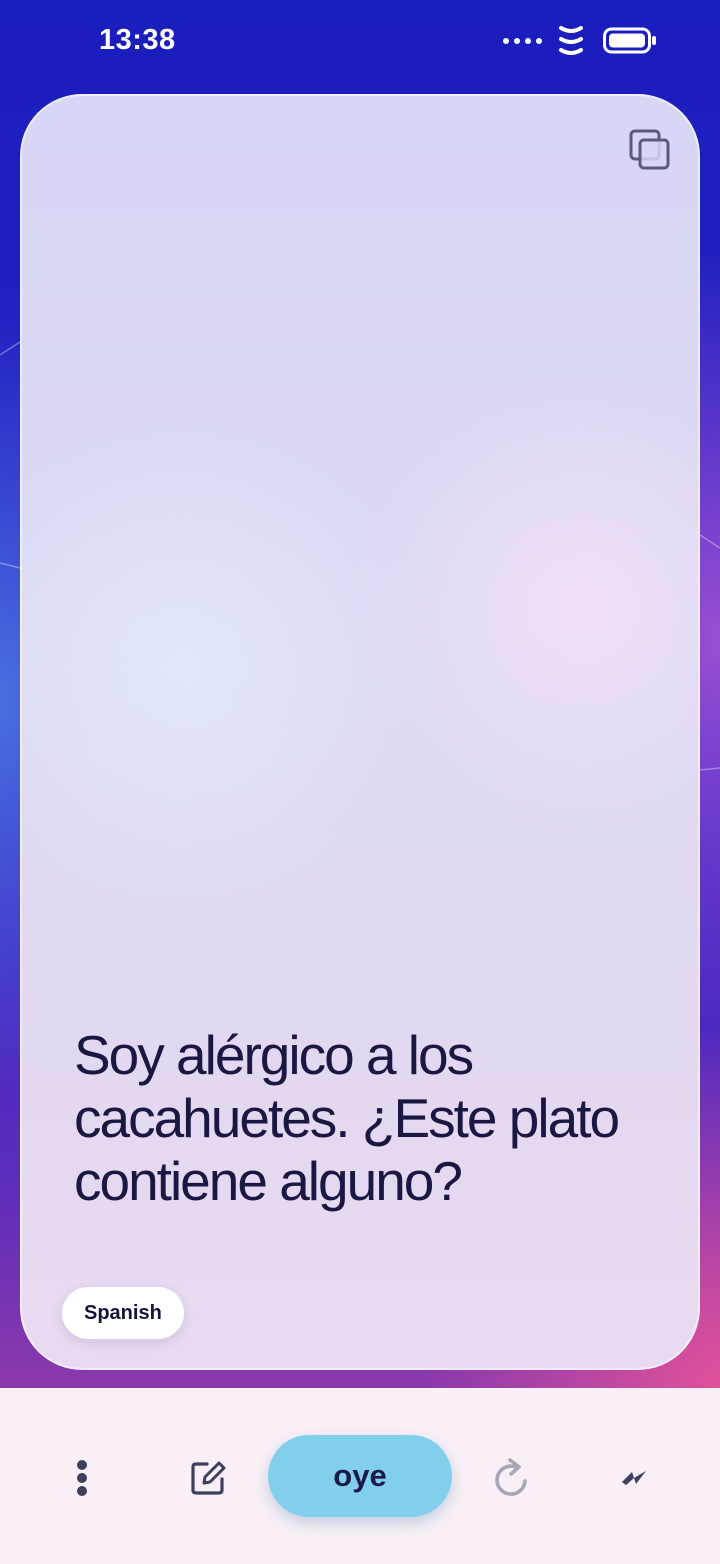  I want to click on network-icon, so click(571, 40).